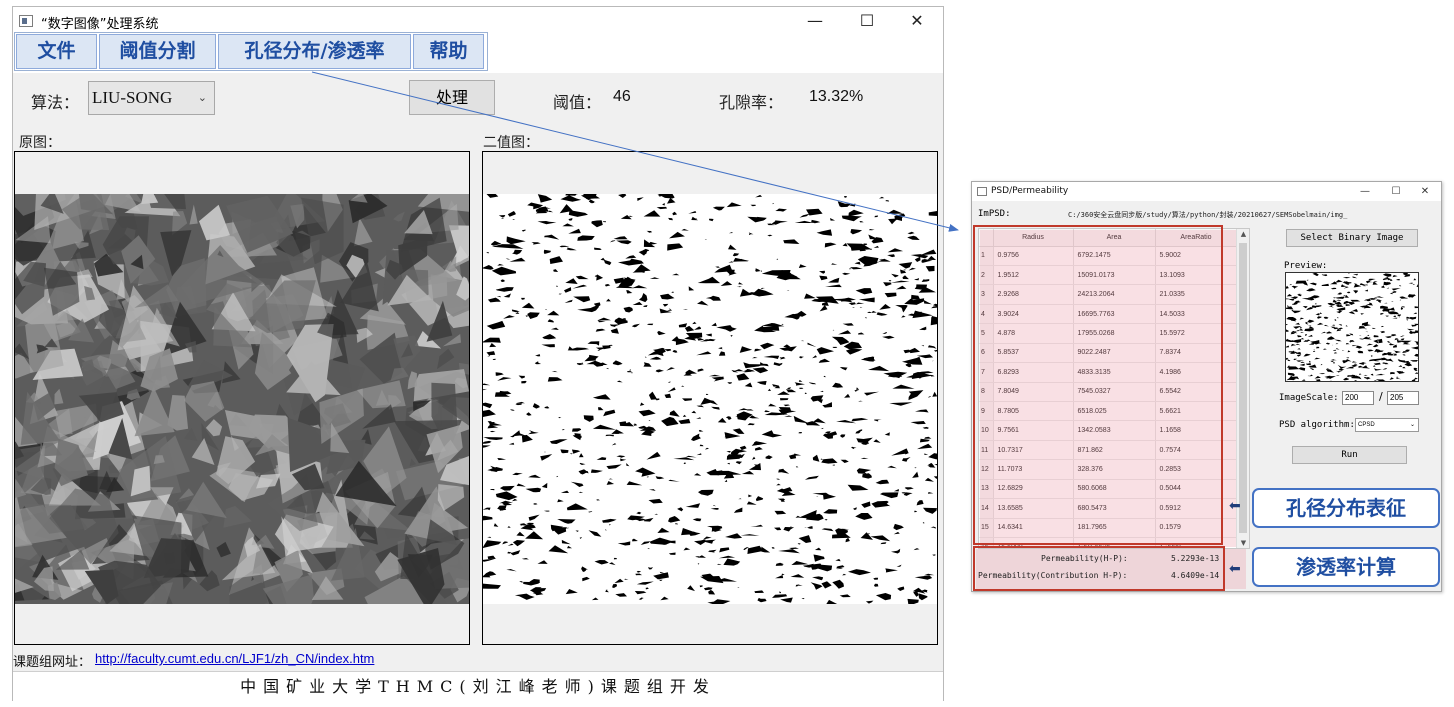 The image size is (1454, 707). What do you see at coordinates (994, 214) in the screenshot?
I see `impsd-label: ImPSD:` at bounding box center [994, 214].